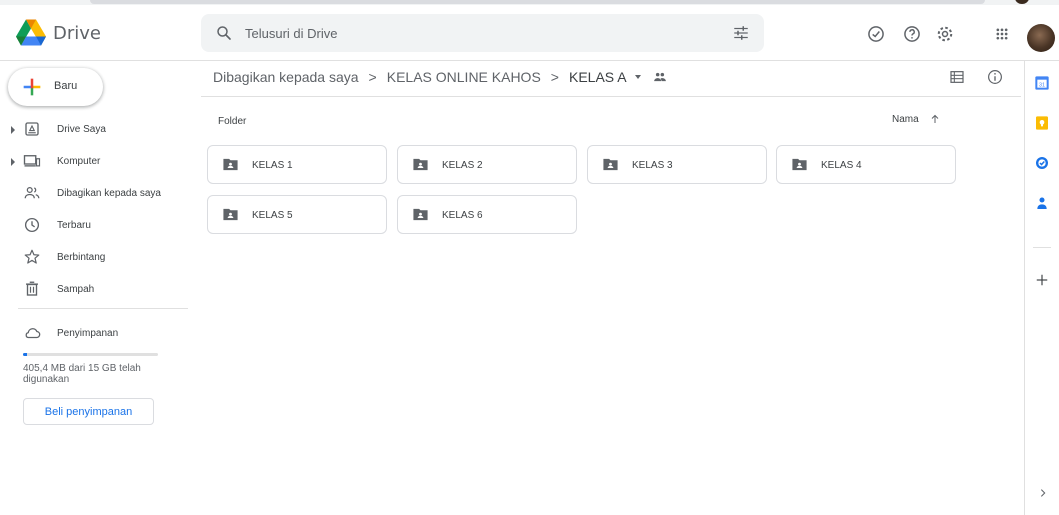  Describe the element at coordinates (272, 165) in the screenshot. I see `folder-name: KELAS 1` at that location.